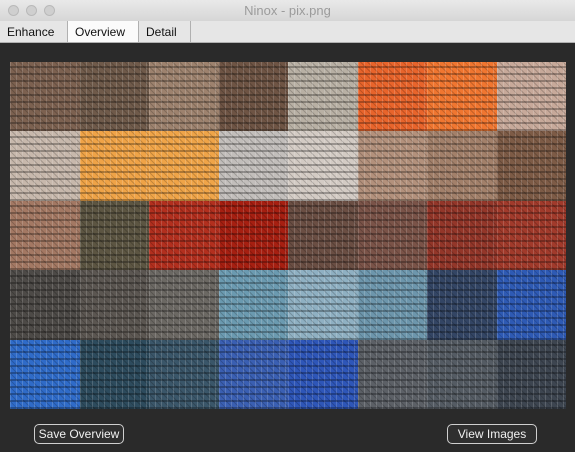 This screenshot has width=575, height=452. What do you see at coordinates (79, 434) in the screenshot?
I see `save-overview-button: Save Overview` at bounding box center [79, 434].